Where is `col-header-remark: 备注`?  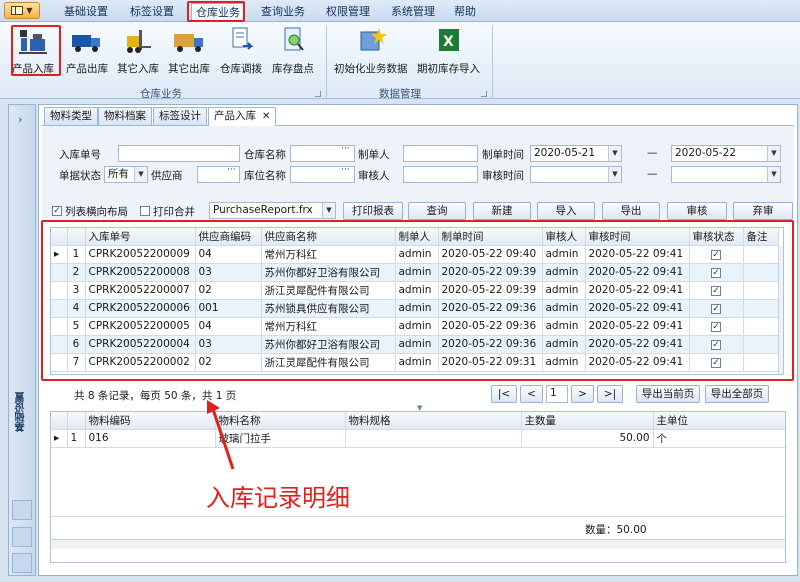 col-header-remark: 备注 is located at coordinates (761, 237).